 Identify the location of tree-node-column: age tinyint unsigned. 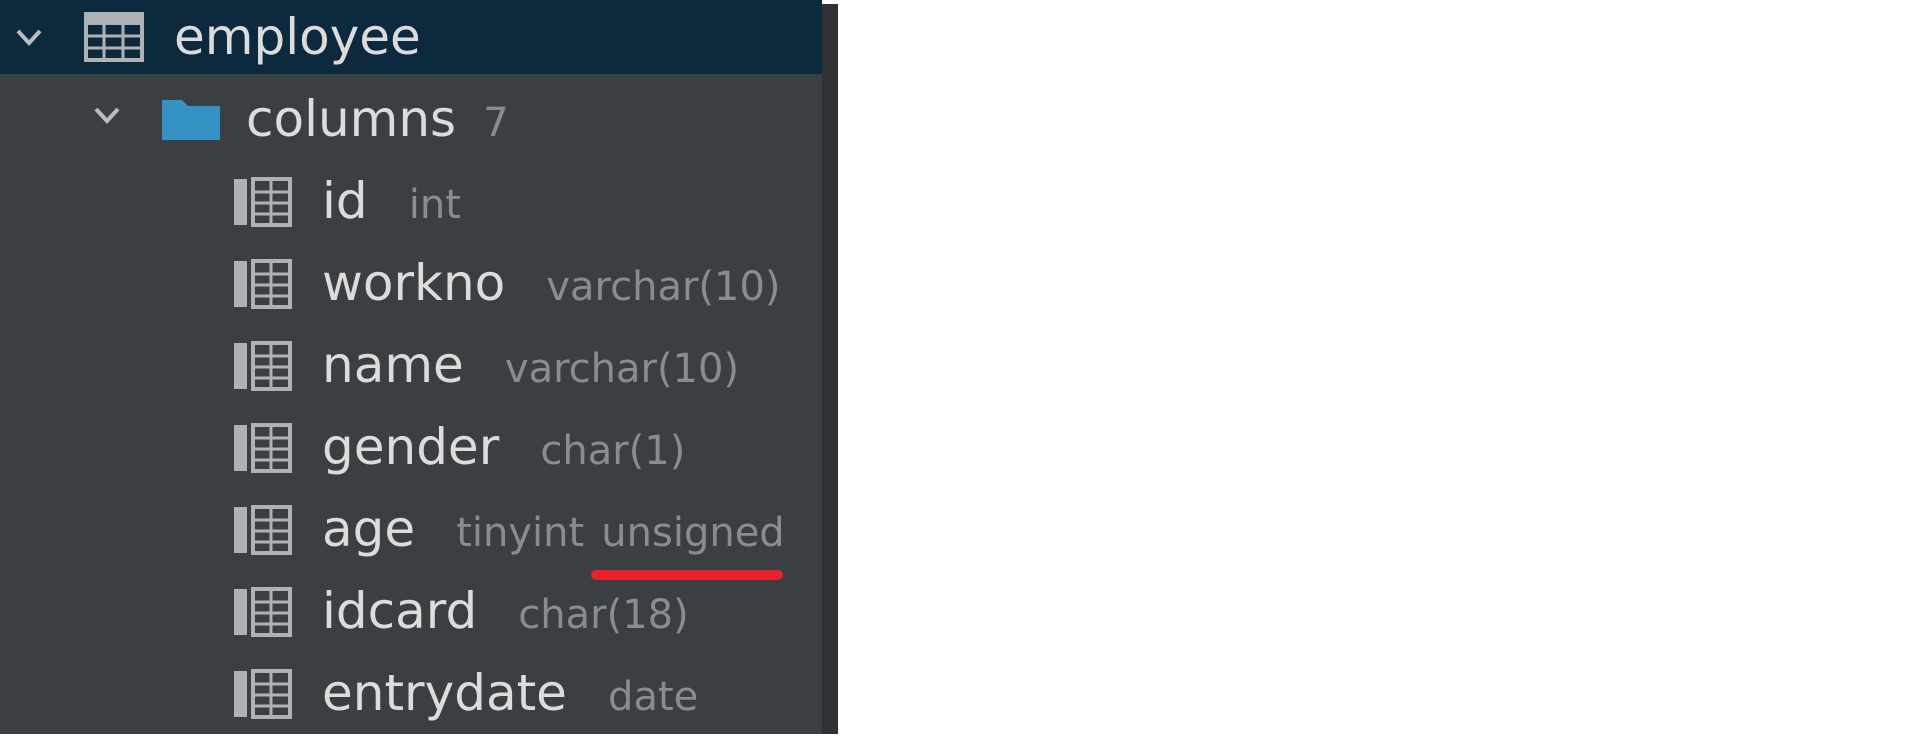
(411, 534).